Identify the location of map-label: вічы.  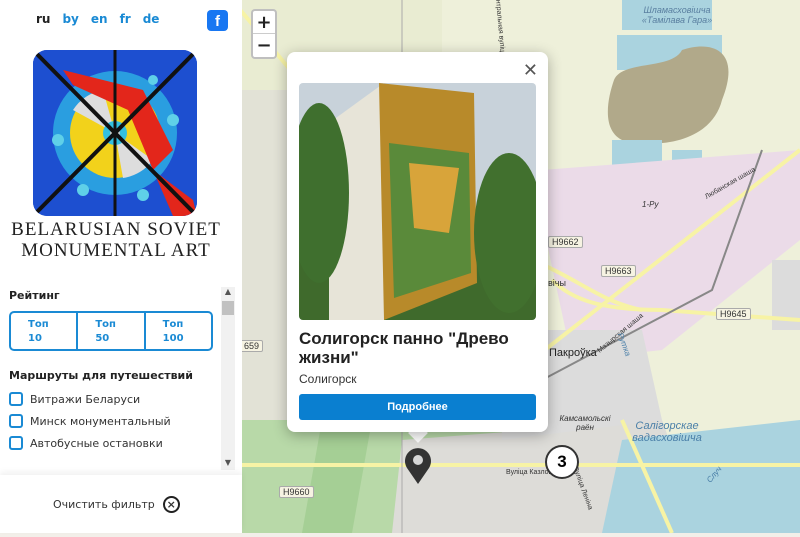
(557, 283).